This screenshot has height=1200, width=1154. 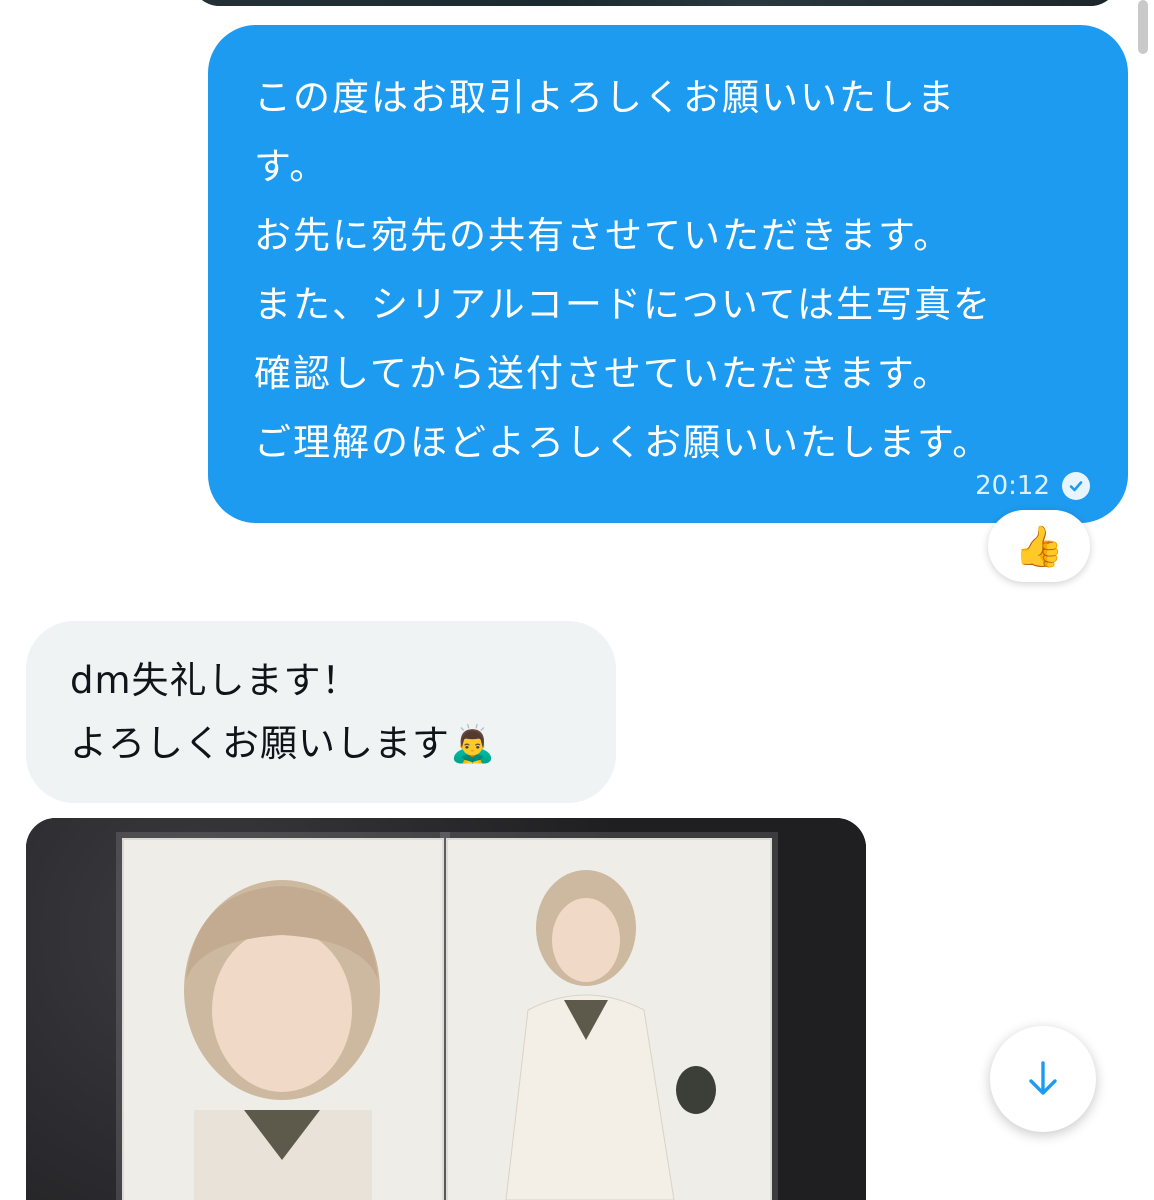 What do you see at coordinates (1012, 486) in the screenshot?
I see `message-time: 20:12` at bounding box center [1012, 486].